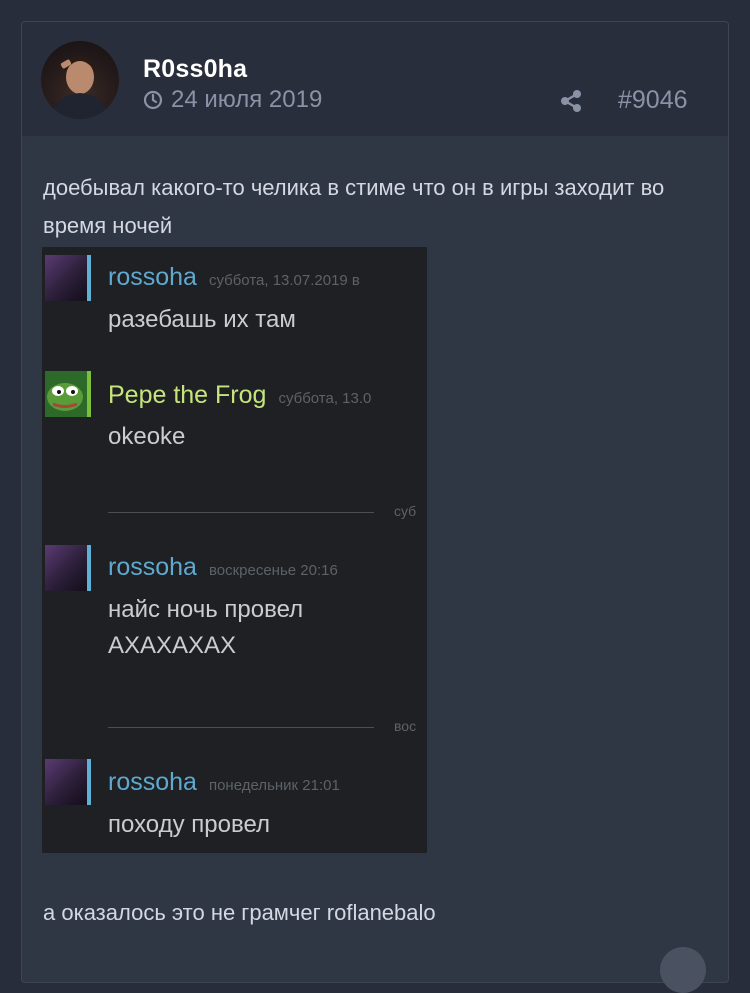 The image size is (750, 993). Describe the element at coordinates (325, 398) in the screenshot. I see `chat-timestamp: суббота, 13.0` at that location.